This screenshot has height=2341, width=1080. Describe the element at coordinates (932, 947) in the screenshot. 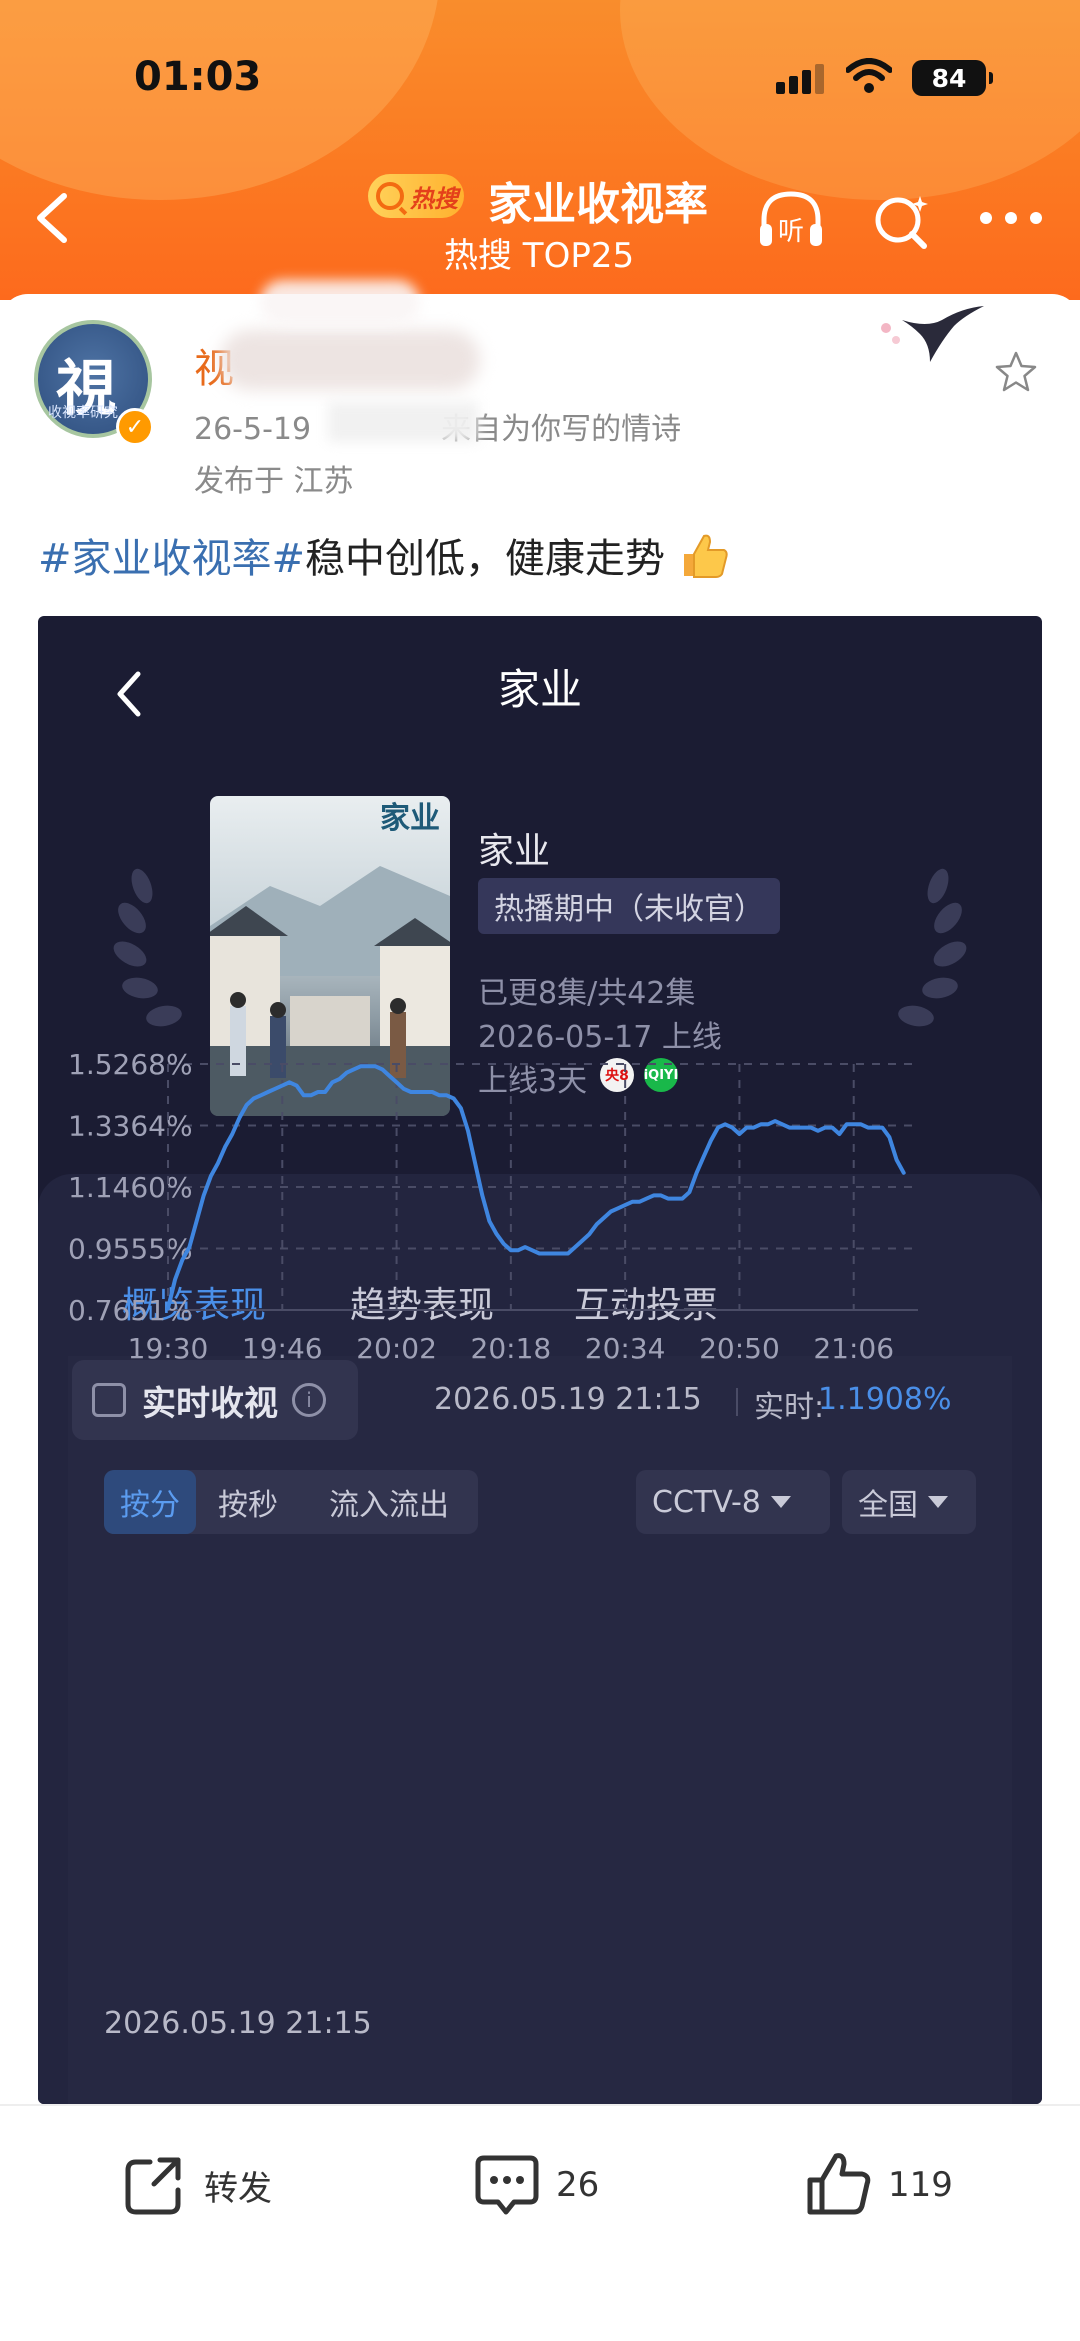

I see `laurel-right-icon` at that location.